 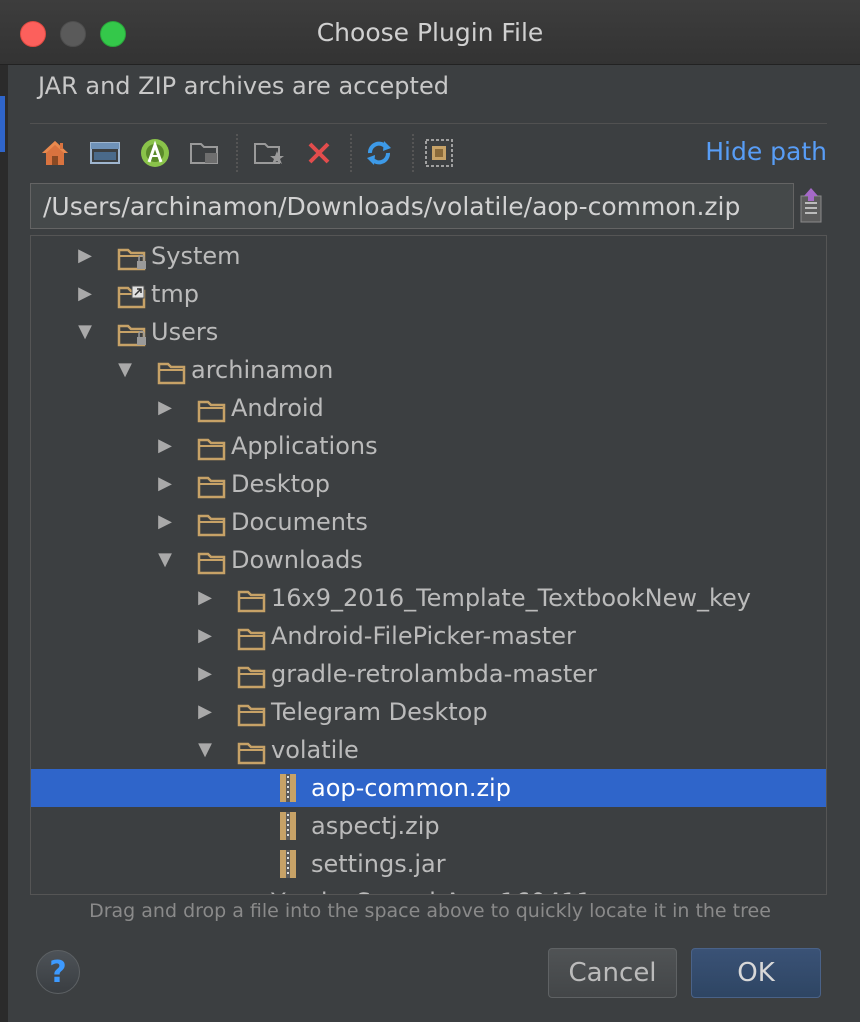 I want to click on tree-item-label: aop-common.zip, so click(x=411, y=788).